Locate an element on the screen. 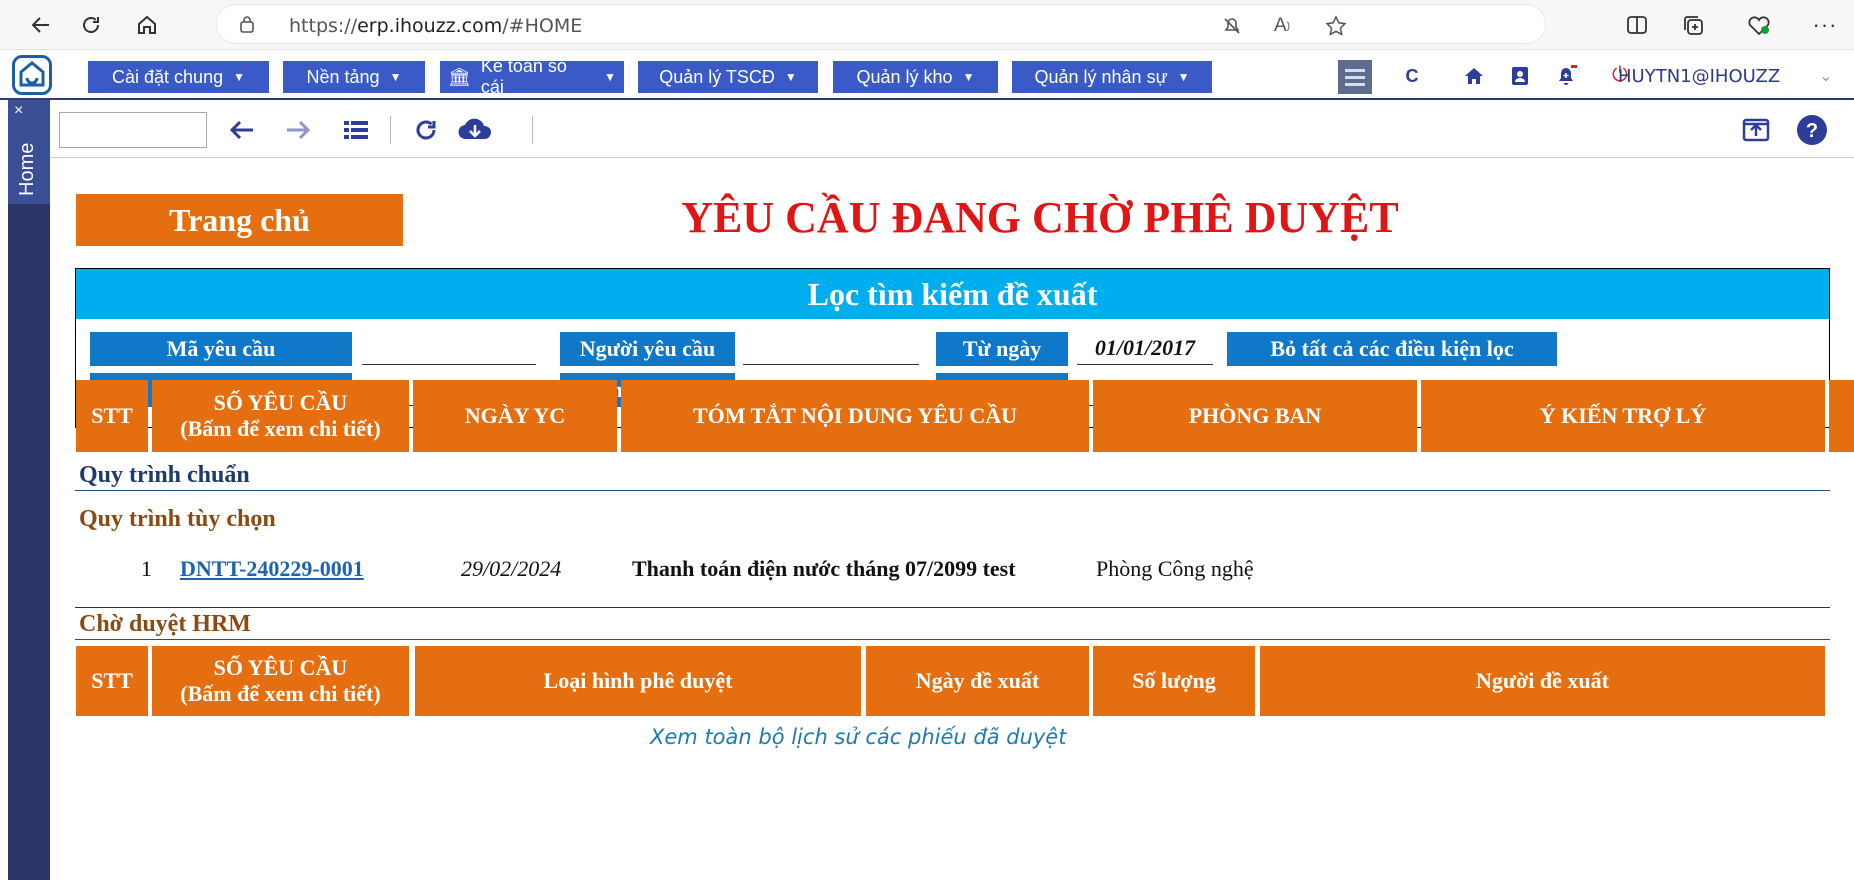 This screenshot has width=1854, height=880. col-y-kien-tro-ly: Ý KIẾN TRỢ LÝ is located at coordinates (1623, 416).